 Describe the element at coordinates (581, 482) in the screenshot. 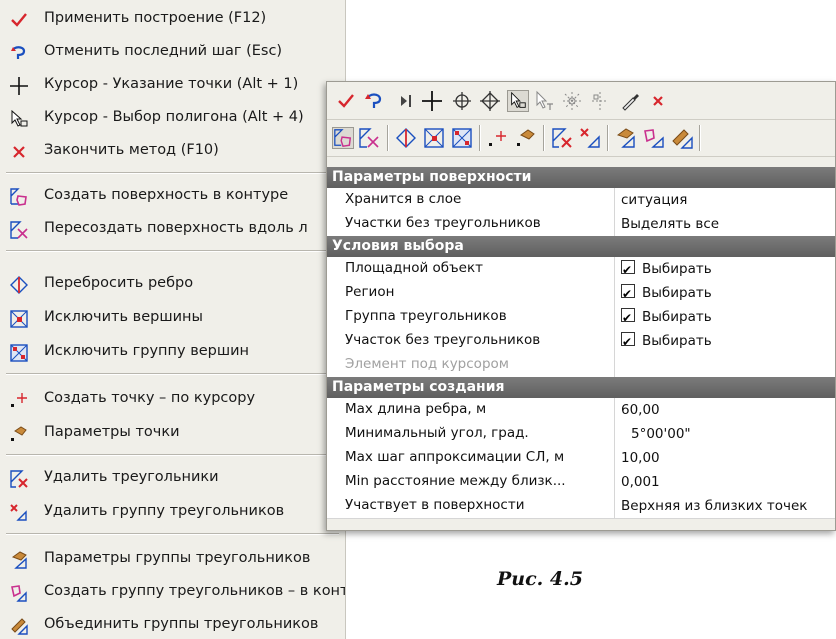

I see `prop-row-min-distance: Min расстояние между близк... 0,001` at that location.